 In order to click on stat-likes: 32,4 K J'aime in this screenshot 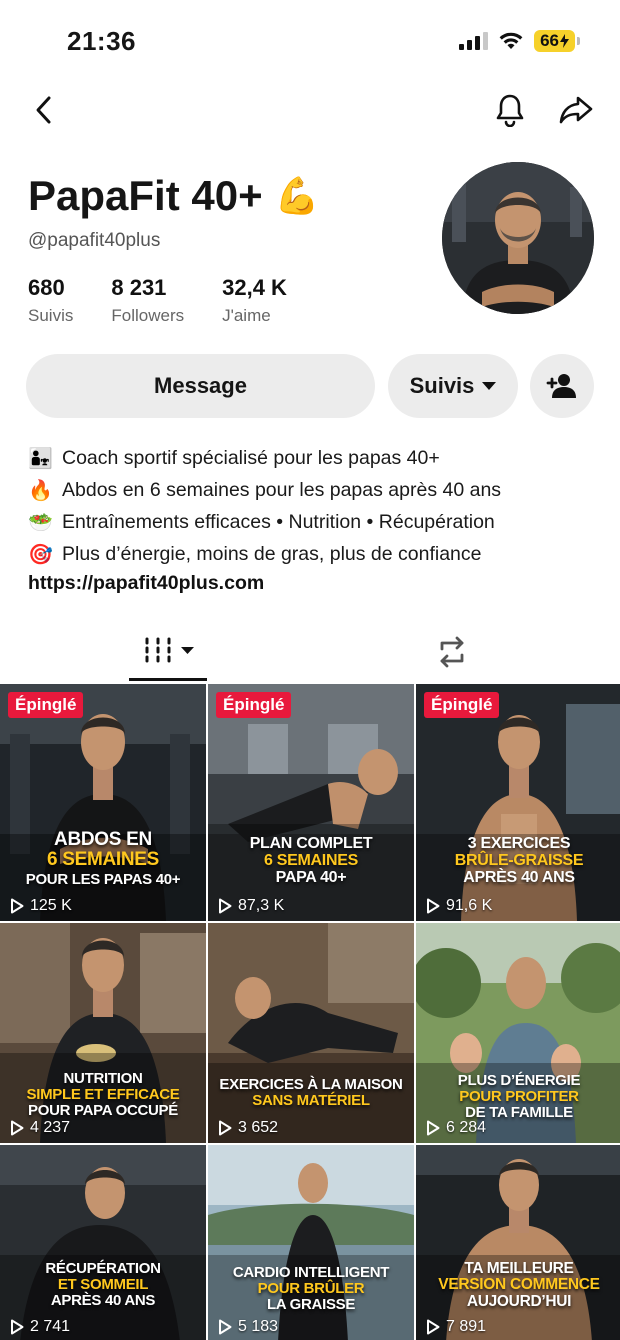, I will do `click(254, 300)`.